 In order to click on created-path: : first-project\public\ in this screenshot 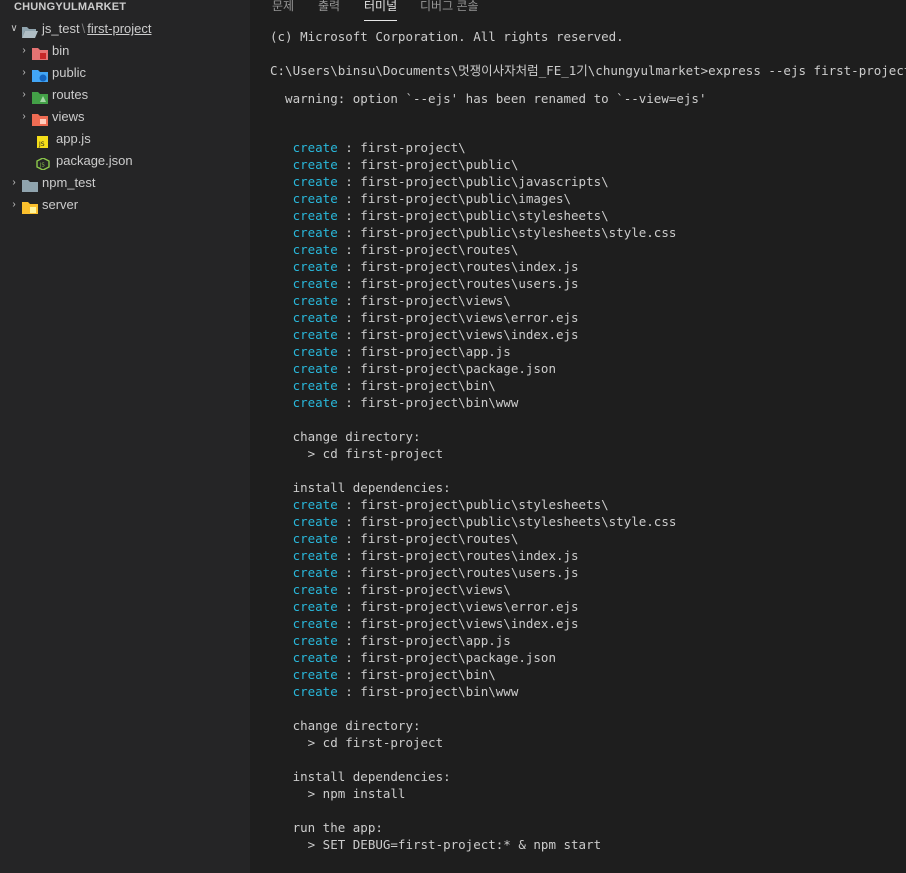, I will do `click(428, 164)`.